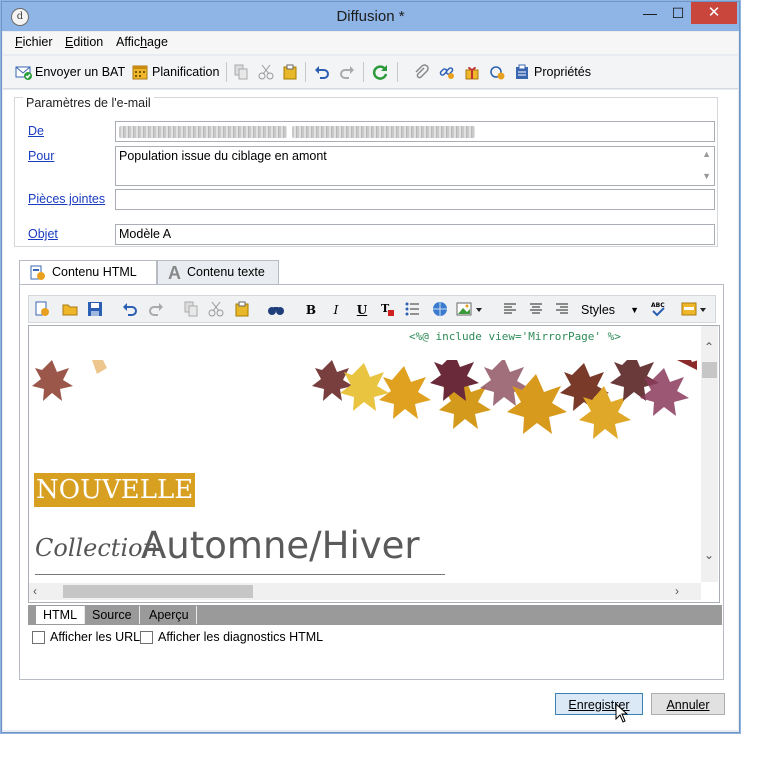 The width and height of the screenshot is (769, 762). What do you see at coordinates (95, 637) in the screenshot?
I see `show-urls-label: Afficher les URL` at bounding box center [95, 637].